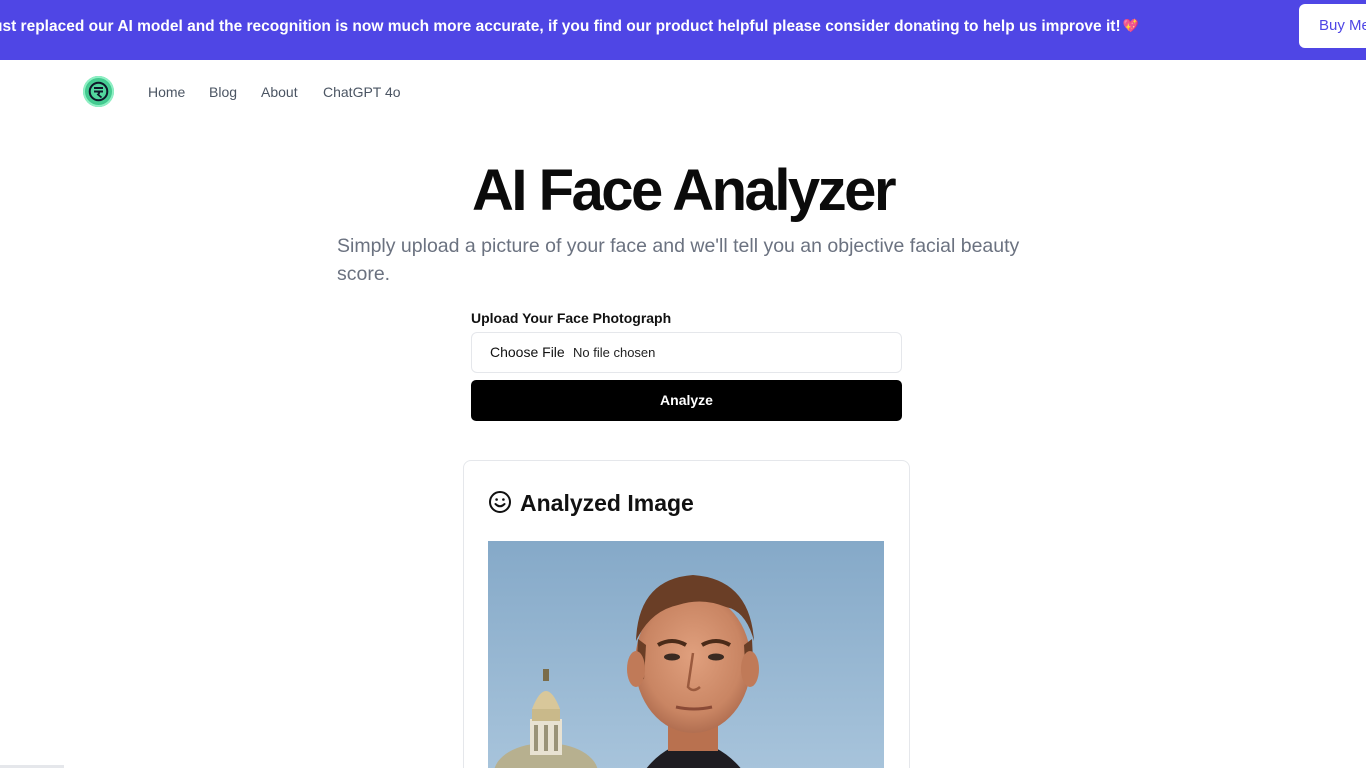 Image resolution: width=1366 pixels, height=768 pixels. What do you see at coordinates (279, 92) in the screenshot?
I see `nav-about: About` at bounding box center [279, 92].